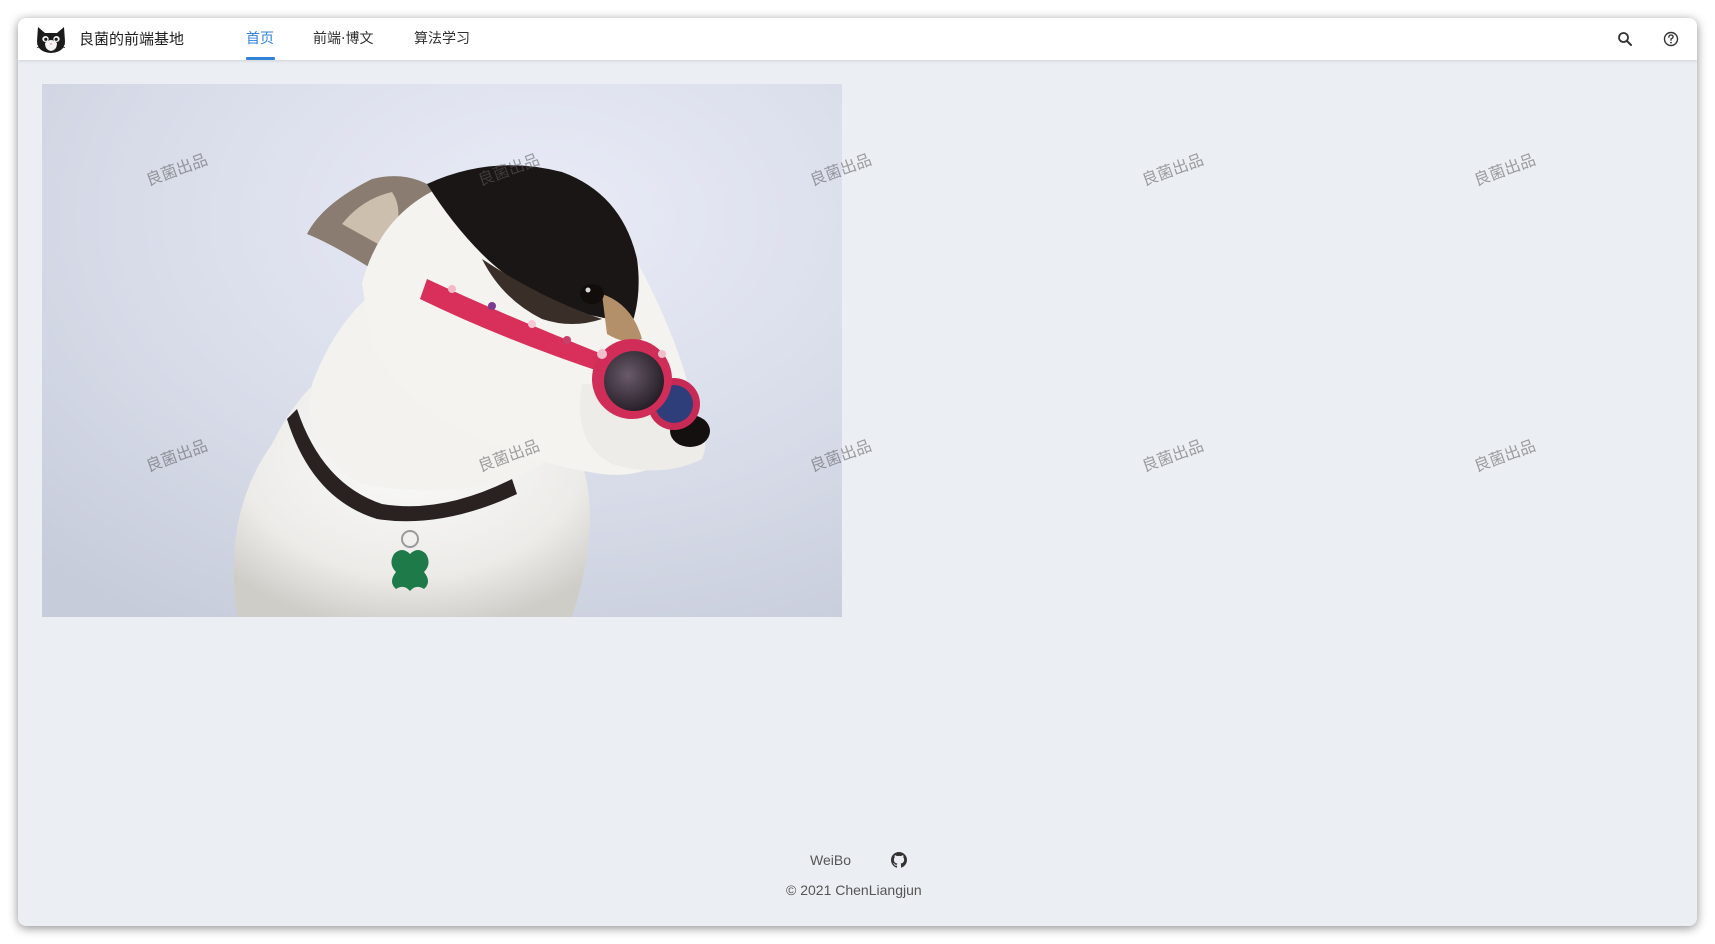 The height and width of the screenshot is (944, 1715). Describe the element at coordinates (131, 38) in the screenshot. I see `site-title: 良菌的前端基地` at that location.